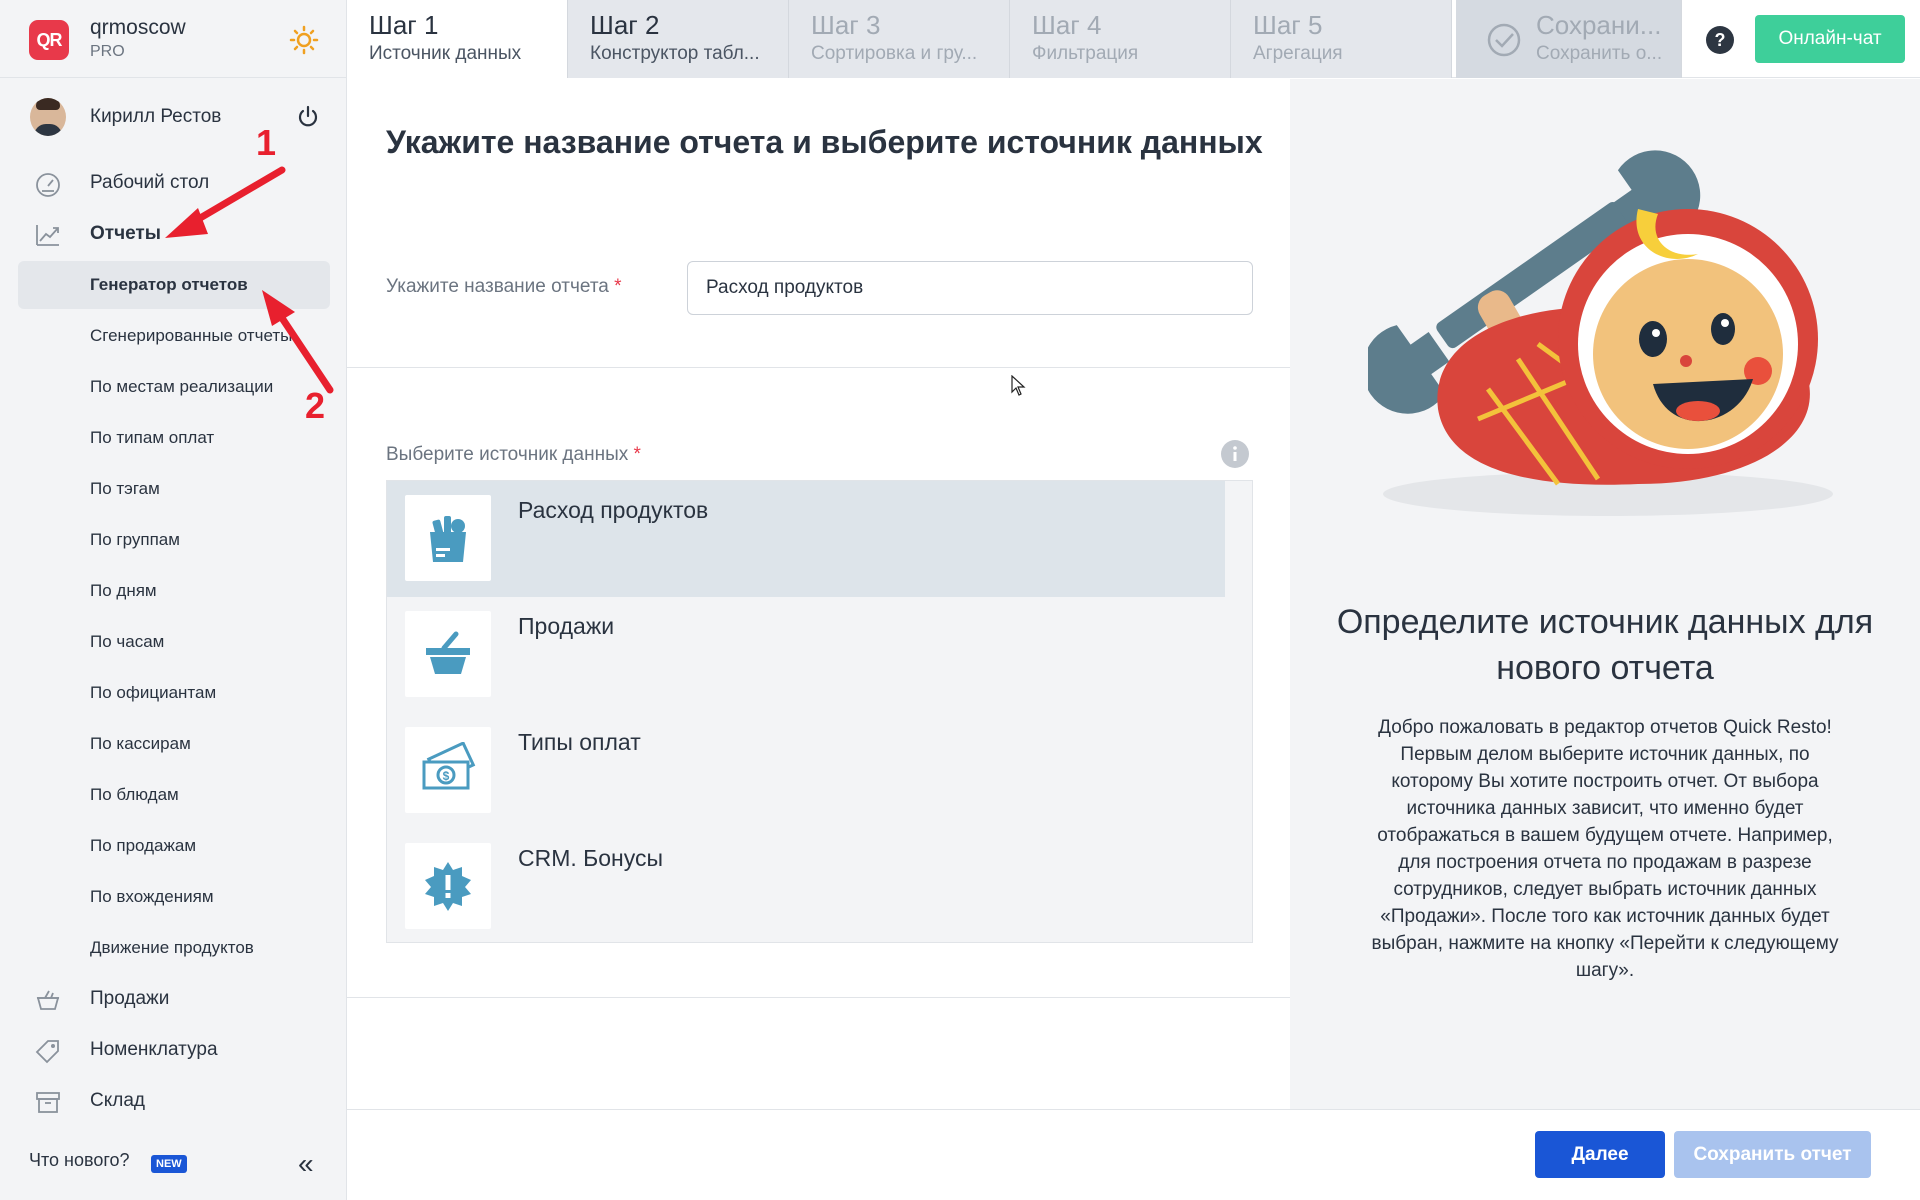  I want to click on nav-warehouse: Склад, so click(173, 1101).